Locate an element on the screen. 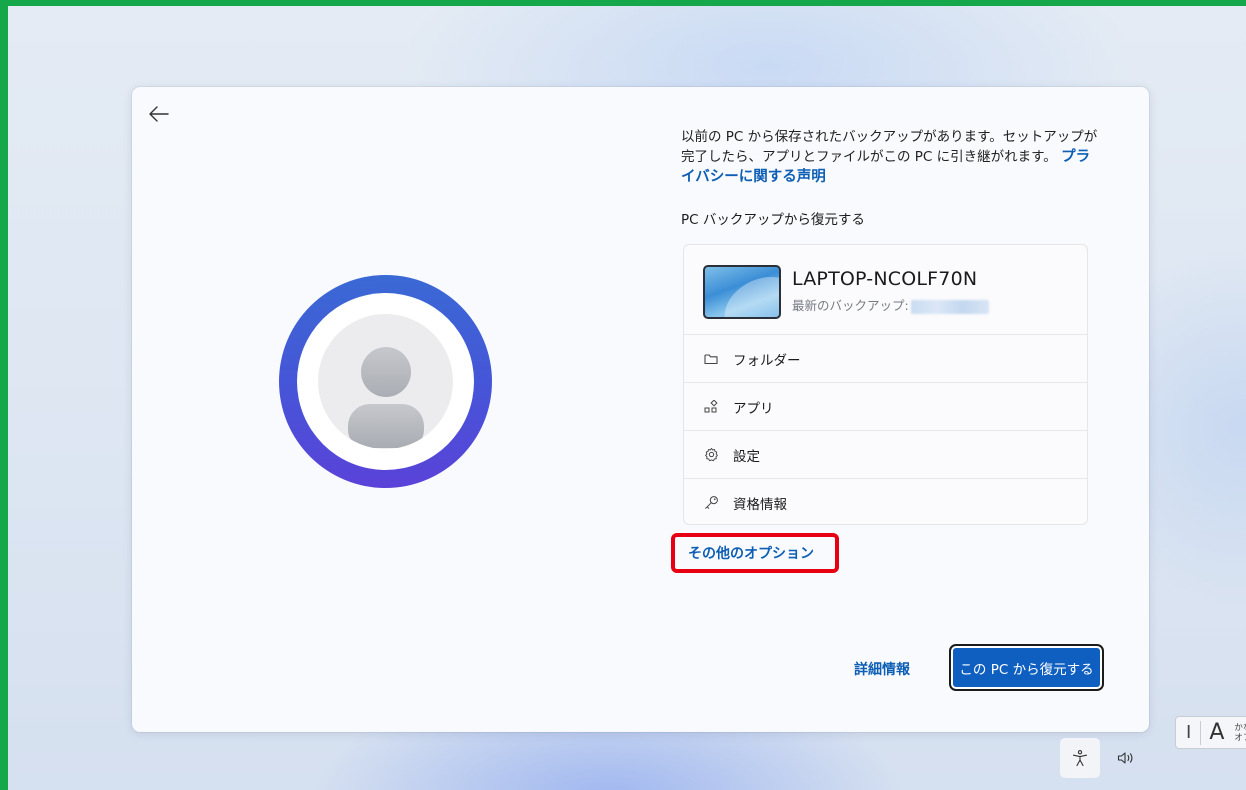  accessibility-icon is located at coordinates (1080, 758).